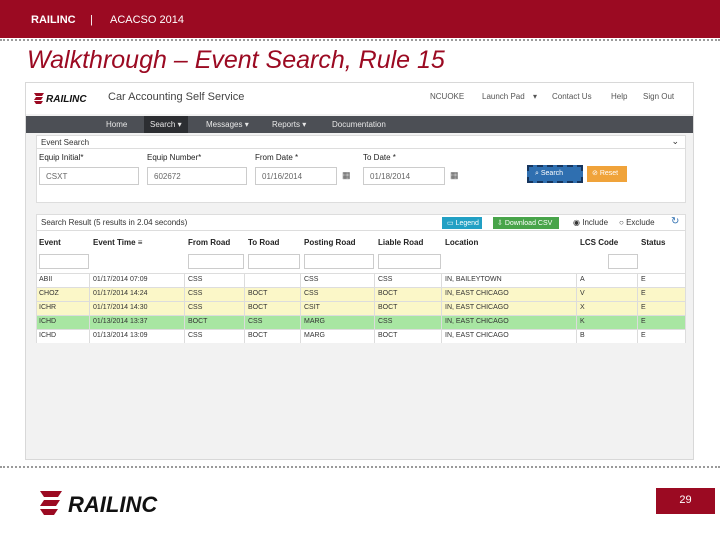 This screenshot has height=540, width=720. Describe the element at coordinates (621, 222) in the screenshot. I see `radio-unchecked-icon: ○` at that location.